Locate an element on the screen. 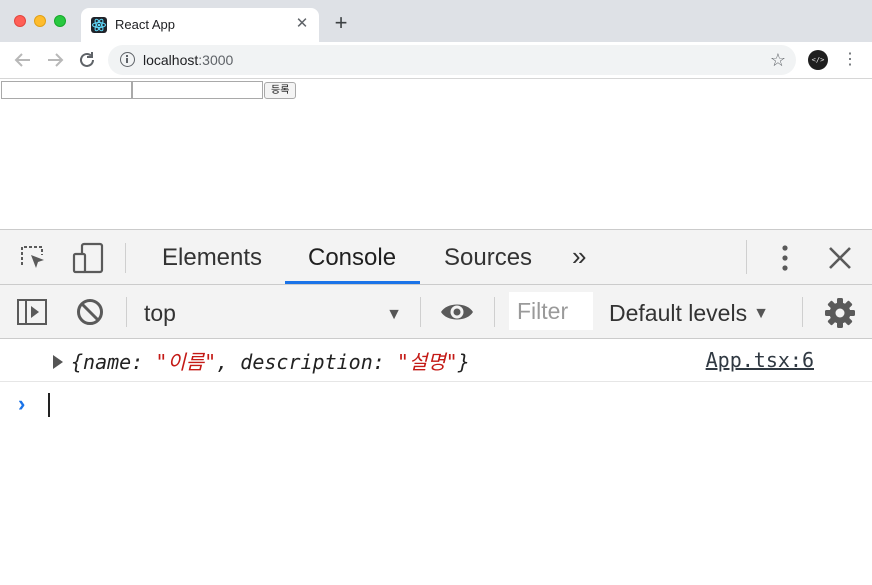  tab-console: Console is located at coordinates (352, 258).